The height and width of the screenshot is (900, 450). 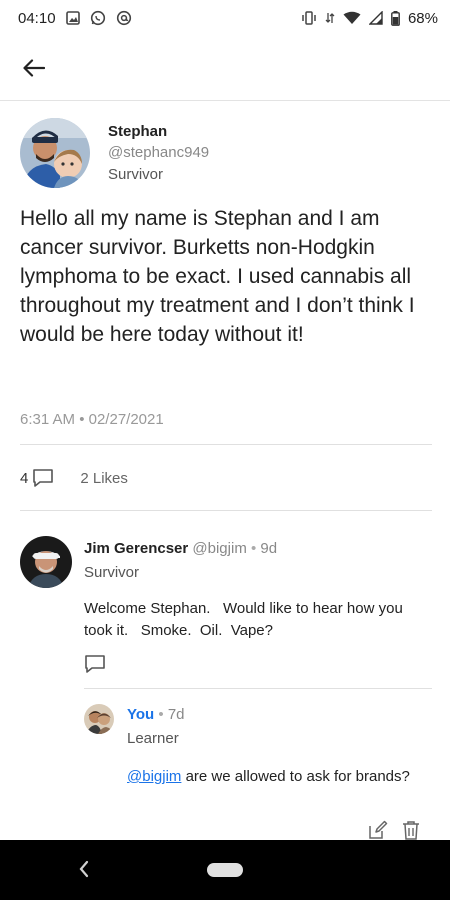 I want to click on comment-author-name: Jim Gerencser, so click(x=136, y=548).